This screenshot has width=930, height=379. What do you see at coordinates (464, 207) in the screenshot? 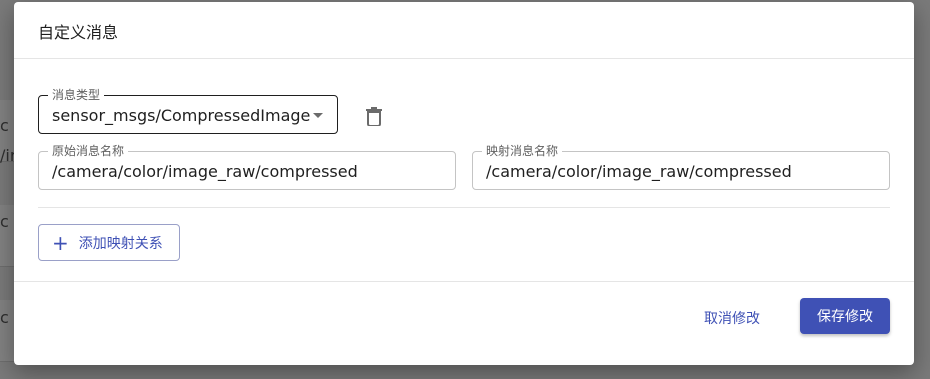
I see `section-divider` at bounding box center [464, 207].